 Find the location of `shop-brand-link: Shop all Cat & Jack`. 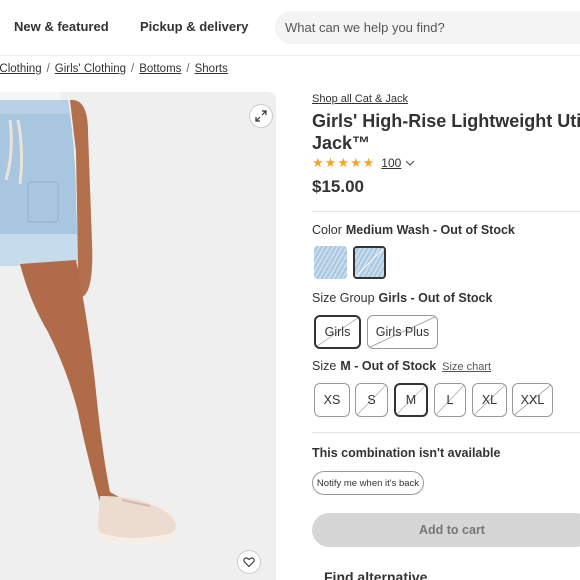

shop-brand-link: Shop all Cat & Jack is located at coordinates (360, 99).